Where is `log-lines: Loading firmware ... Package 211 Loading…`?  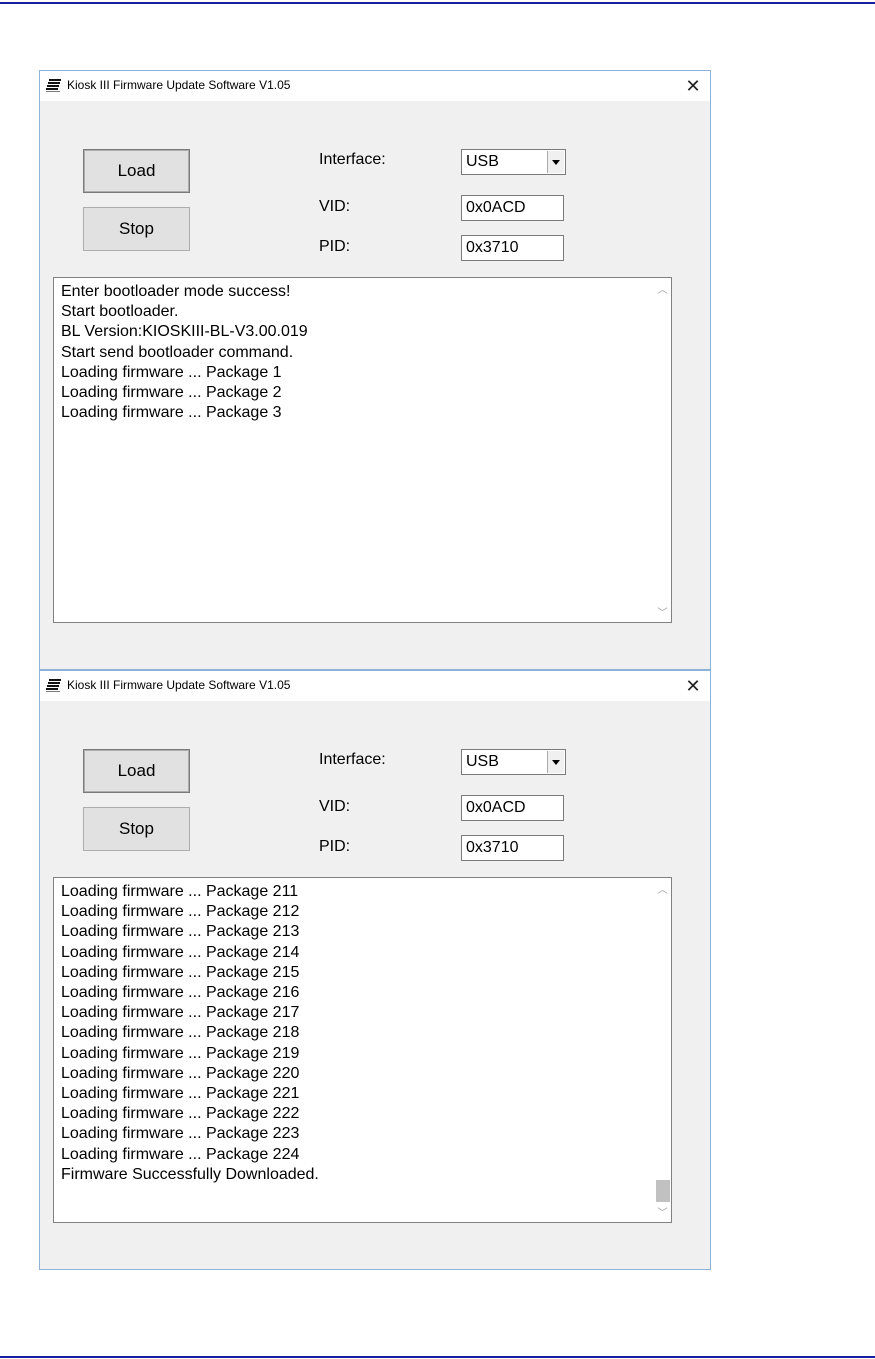
log-lines: Loading firmware ... Package 211 Loading… is located at coordinates (190, 1033).